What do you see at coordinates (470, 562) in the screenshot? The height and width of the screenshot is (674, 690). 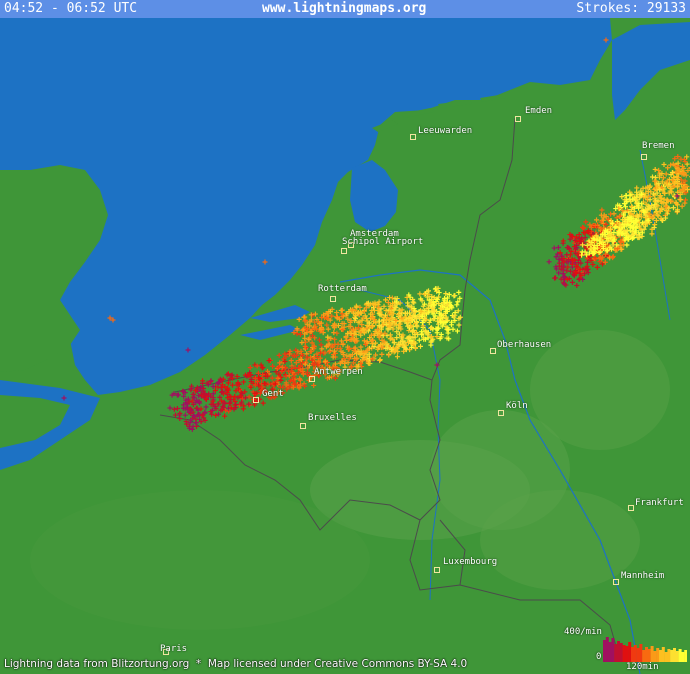 I see `city-label: Luxembourg` at bounding box center [470, 562].